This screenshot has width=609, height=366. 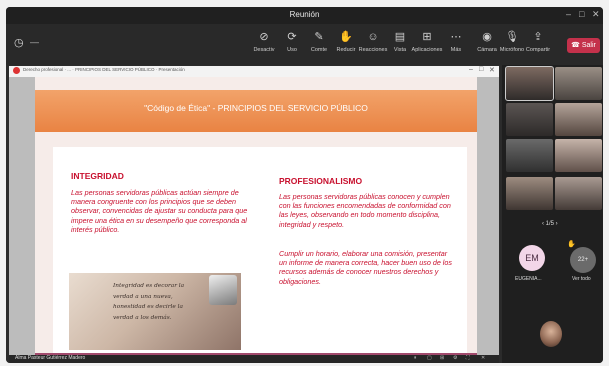 I want to click on window-title: Reunión, so click(x=304, y=14).